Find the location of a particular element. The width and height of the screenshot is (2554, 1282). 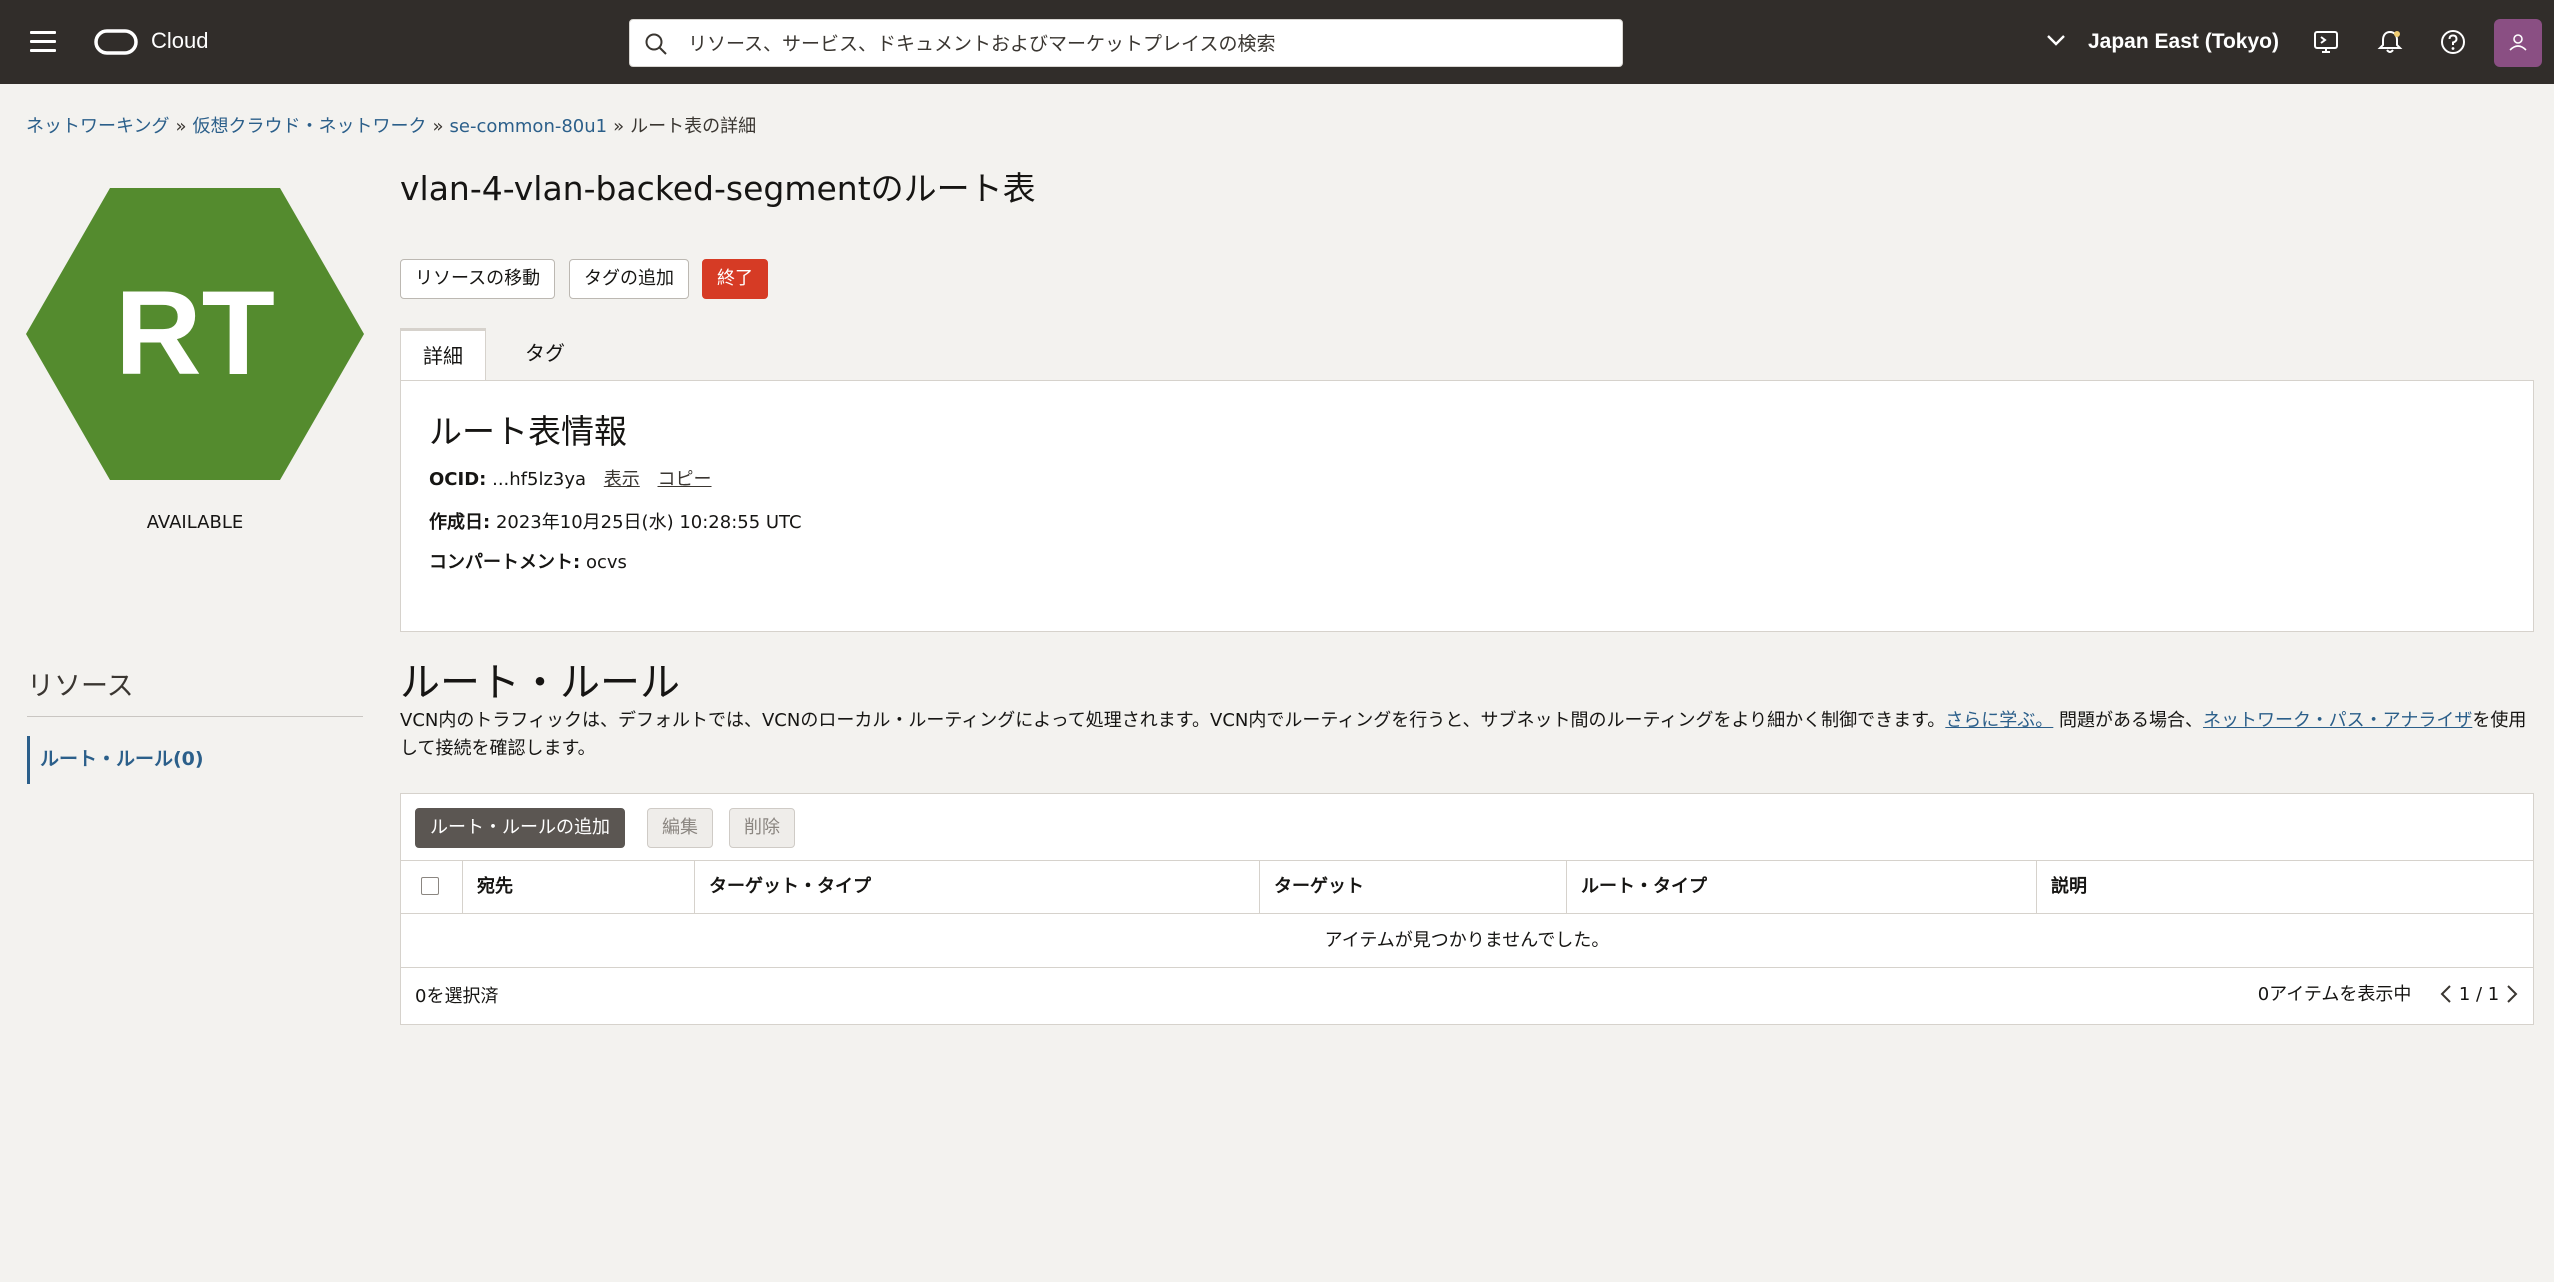

user-icon is located at coordinates (2518, 42).